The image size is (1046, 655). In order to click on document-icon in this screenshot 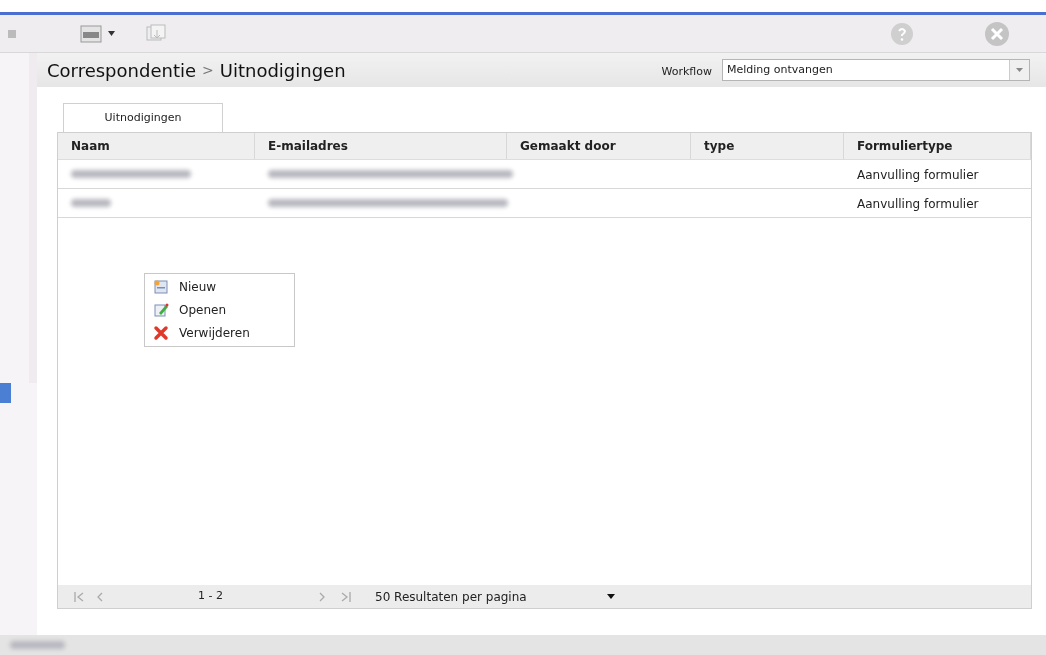, I will do `click(161, 287)`.